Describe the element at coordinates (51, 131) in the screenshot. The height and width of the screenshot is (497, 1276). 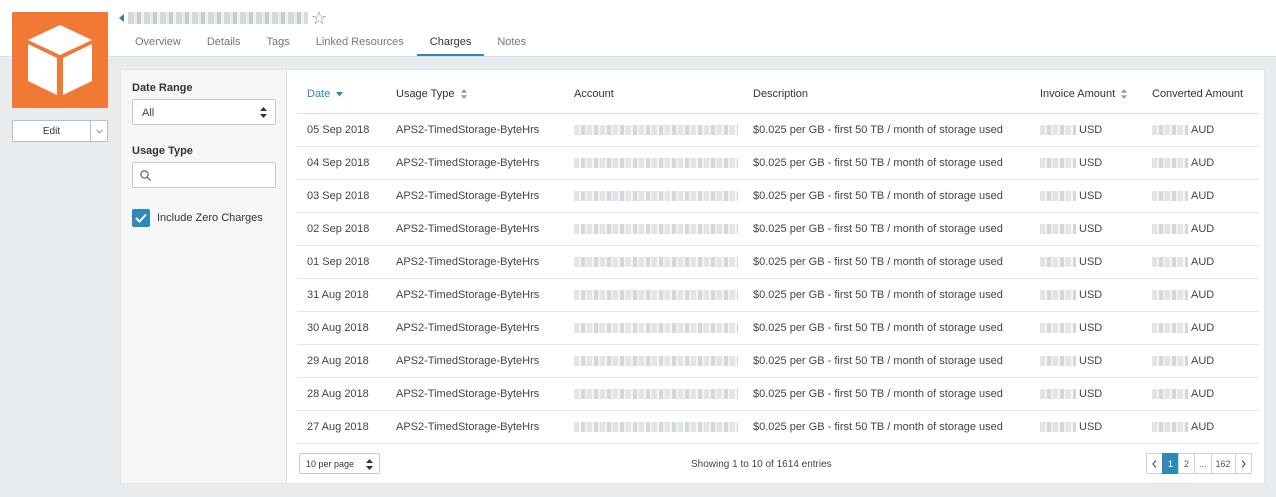
I see `edit-button: Edit` at that location.